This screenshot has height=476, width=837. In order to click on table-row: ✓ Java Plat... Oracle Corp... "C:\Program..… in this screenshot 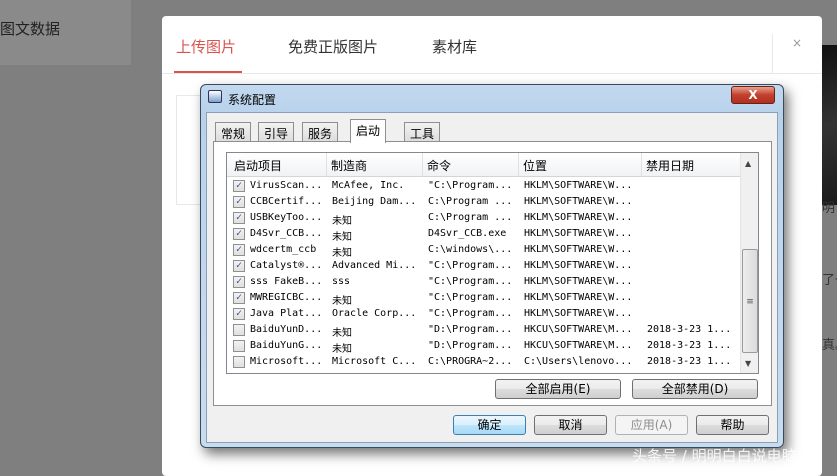, I will do `click(483, 314)`.